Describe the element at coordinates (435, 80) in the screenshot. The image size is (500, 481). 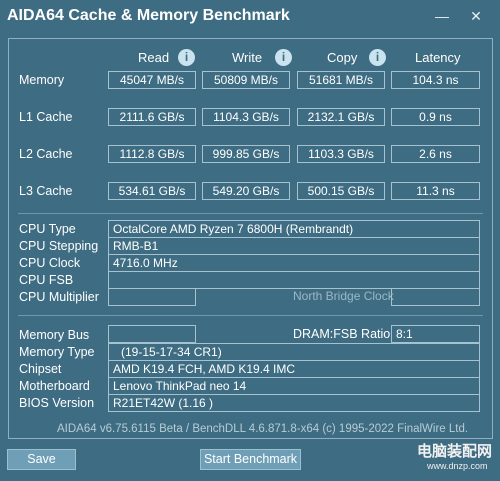
I see `memory-latency-value: 104.3 ns` at that location.